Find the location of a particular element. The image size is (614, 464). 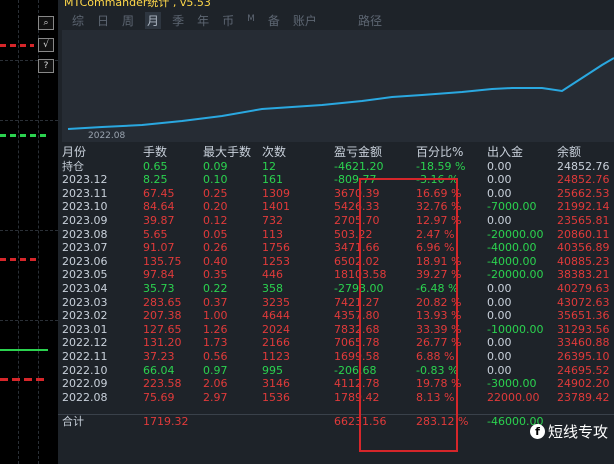

cell: 40279.63 is located at coordinates (583, 288).